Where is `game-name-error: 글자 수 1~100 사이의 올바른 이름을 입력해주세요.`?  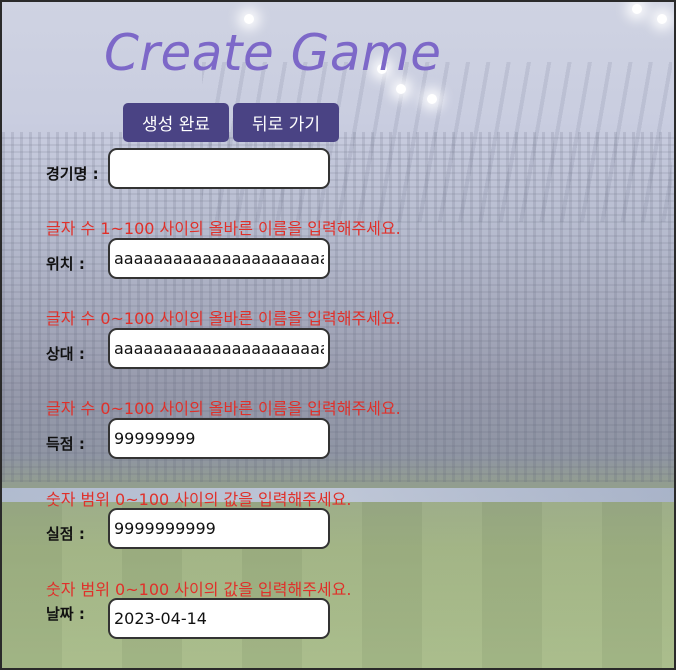 game-name-error: 글자 수 1~100 사이의 올바른 이름을 입력해주세요. is located at coordinates (223, 228).